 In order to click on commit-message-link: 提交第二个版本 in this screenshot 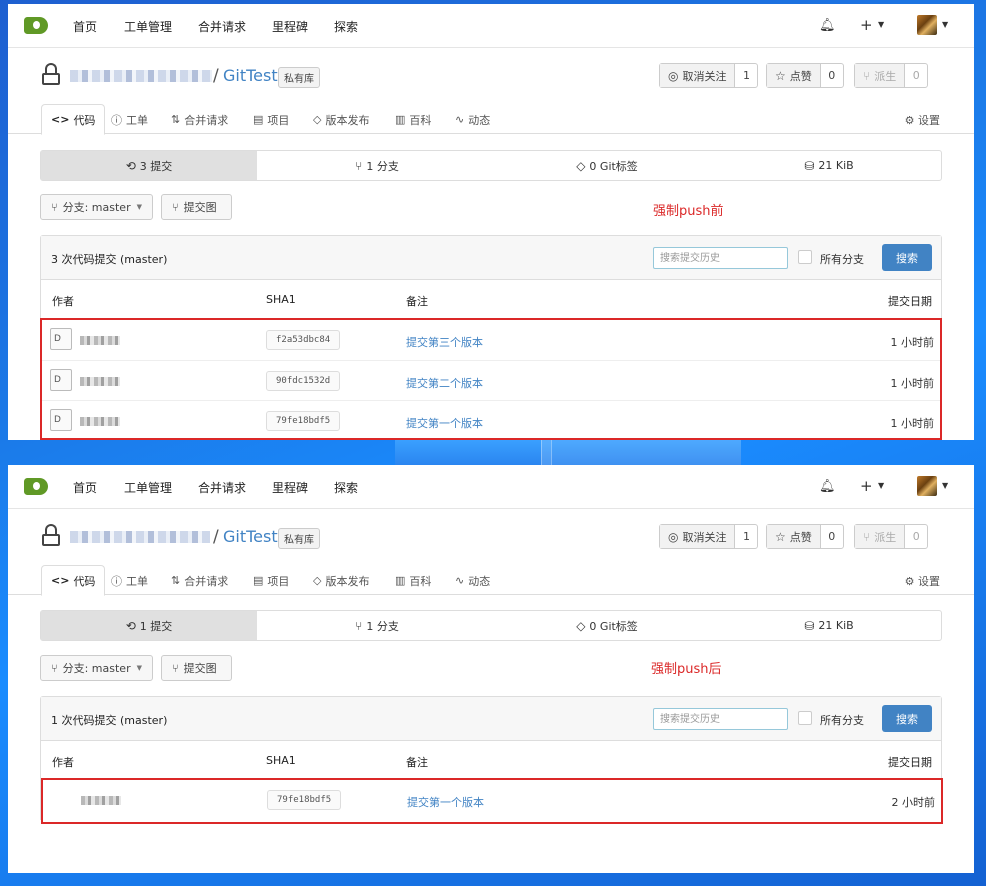, I will do `click(444, 383)`.